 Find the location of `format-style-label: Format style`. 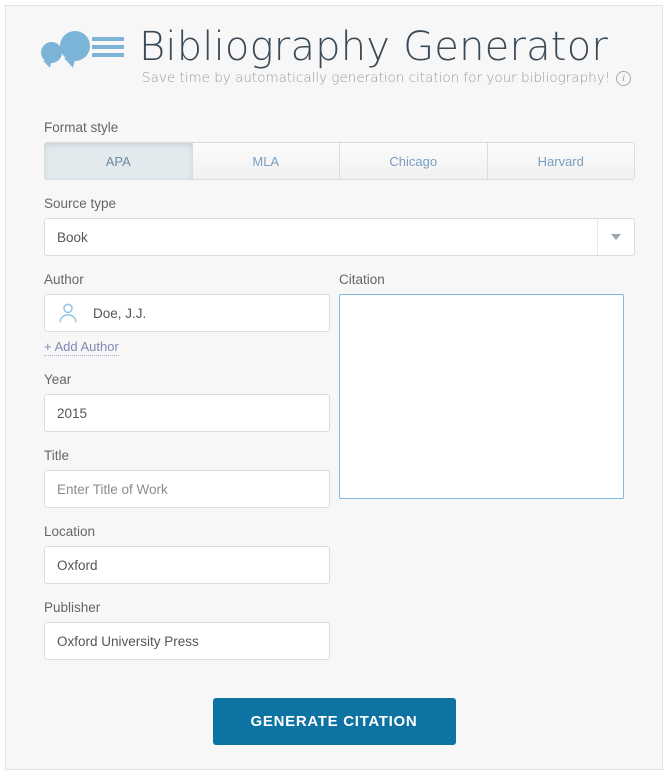

format-style-label: Format style is located at coordinates (81, 127).